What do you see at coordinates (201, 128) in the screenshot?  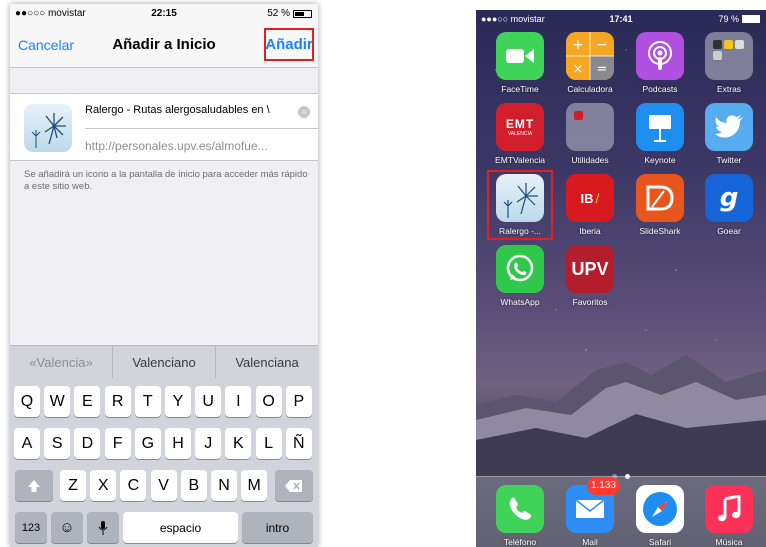 I see `divider` at bounding box center [201, 128].